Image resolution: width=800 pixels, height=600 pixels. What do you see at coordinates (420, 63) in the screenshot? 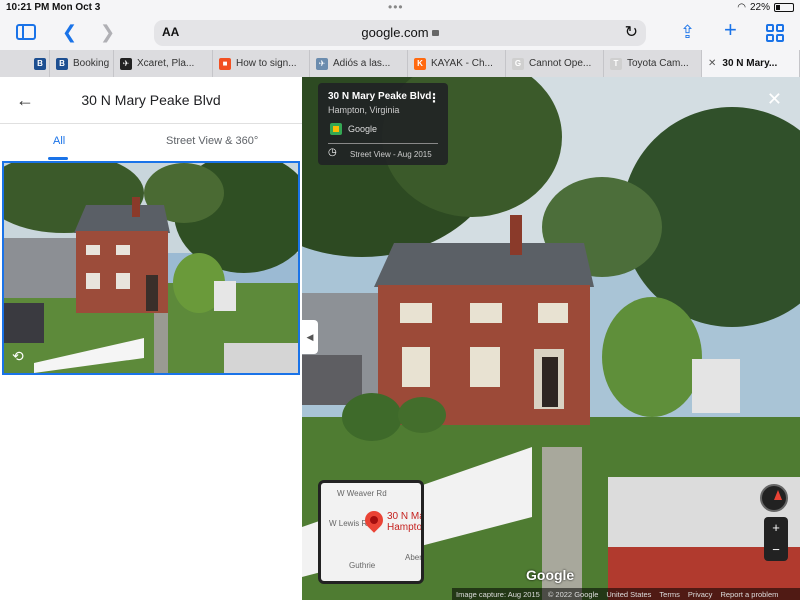
I see `kayak-favicon-icon: K` at bounding box center [420, 63].